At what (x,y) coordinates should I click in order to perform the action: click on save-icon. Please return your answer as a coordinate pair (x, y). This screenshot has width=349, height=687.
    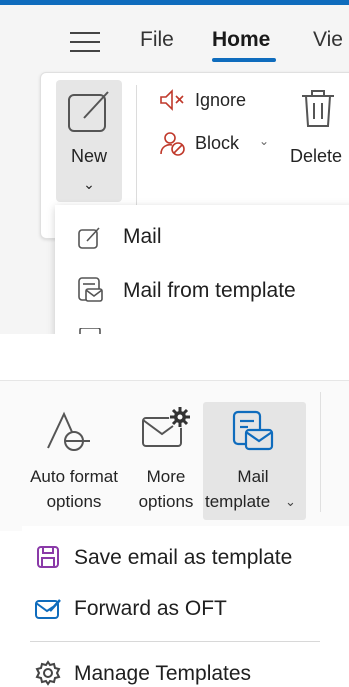
    Looking at the image, I should click on (48, 557).